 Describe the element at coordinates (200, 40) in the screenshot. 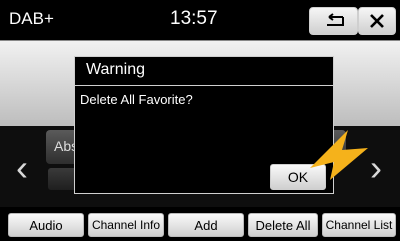

I see `divider` at that location.